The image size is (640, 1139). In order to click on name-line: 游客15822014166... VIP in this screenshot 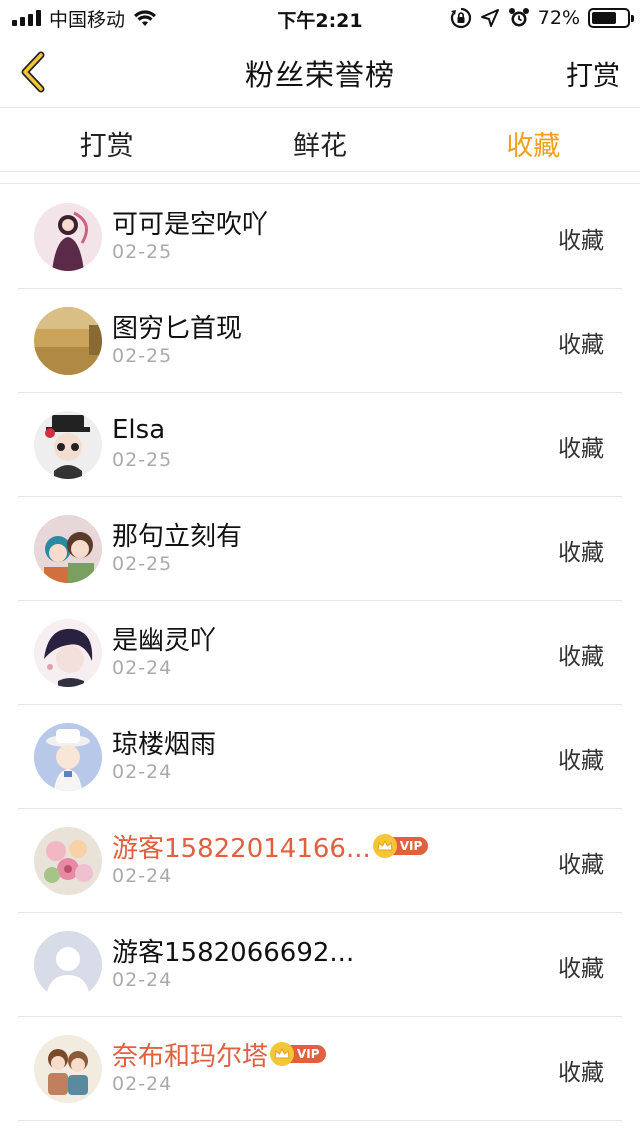, I will do `click(270, 846)`.